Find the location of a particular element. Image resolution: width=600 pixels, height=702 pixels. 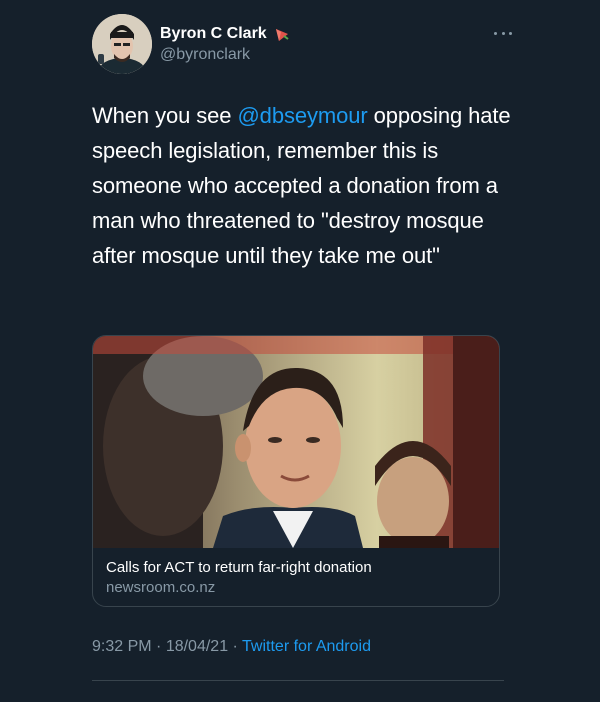

mention-link: @dbseymour is located at coordinates (302, 115).